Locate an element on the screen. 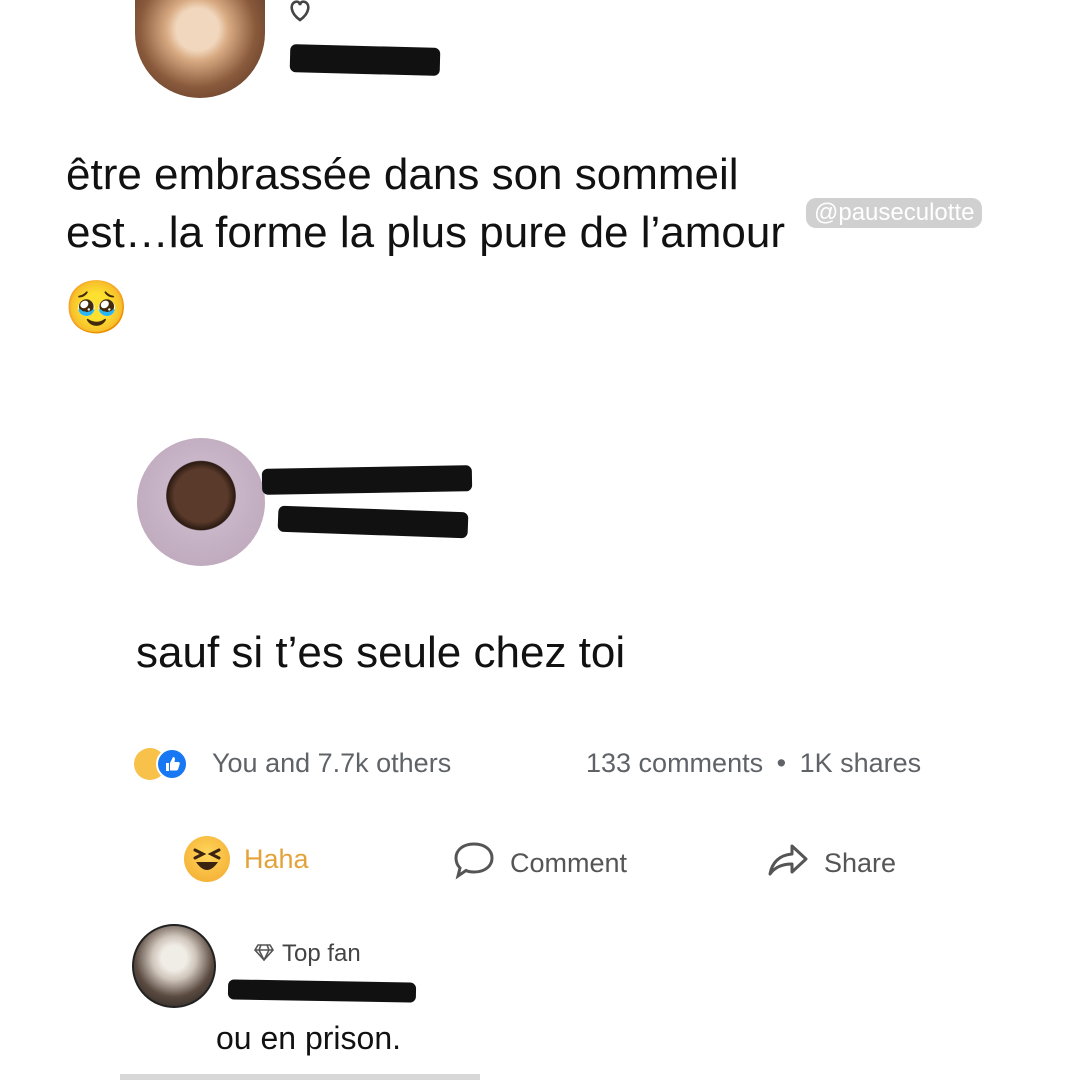 The width and height of the screenshot is (1080, 1080). haha-icon is located at coordinates (207, 859).